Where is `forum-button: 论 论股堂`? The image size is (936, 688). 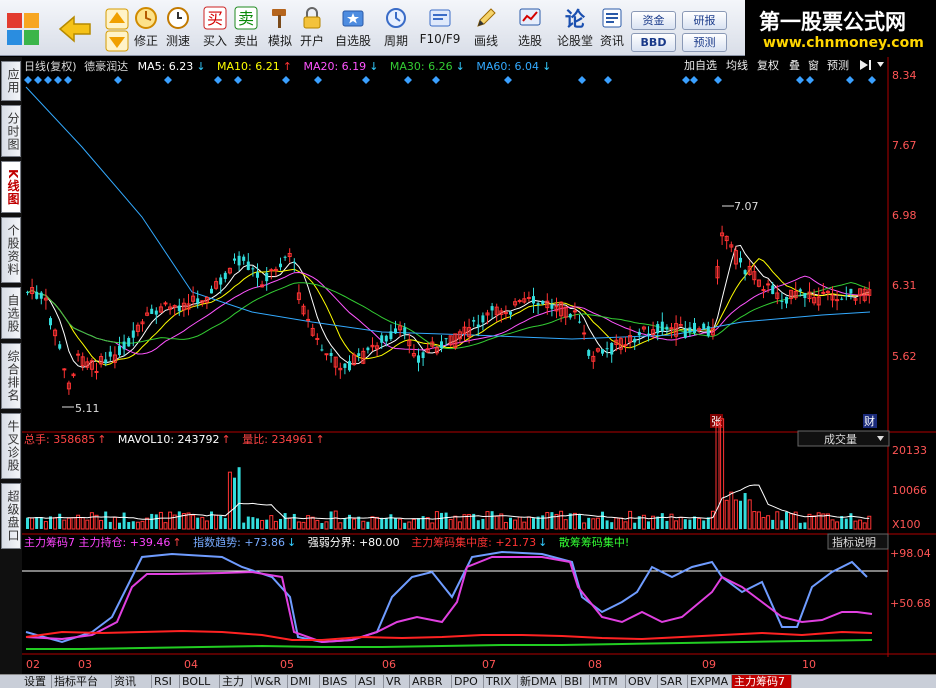
forum-button: 论 论股堂 is located at coordinates (575, 30).